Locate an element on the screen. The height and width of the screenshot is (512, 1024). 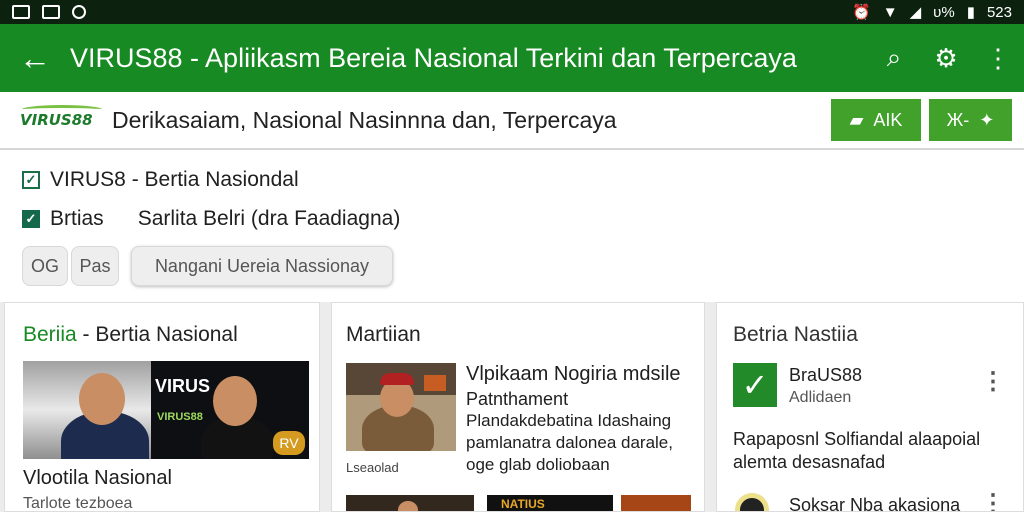
battery-percent: υ% is located at coordinates (944, 12).